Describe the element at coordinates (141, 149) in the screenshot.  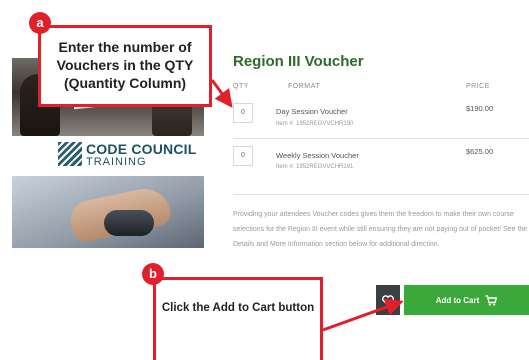
I see `logo-name: CODE COUNCIL` at that location.